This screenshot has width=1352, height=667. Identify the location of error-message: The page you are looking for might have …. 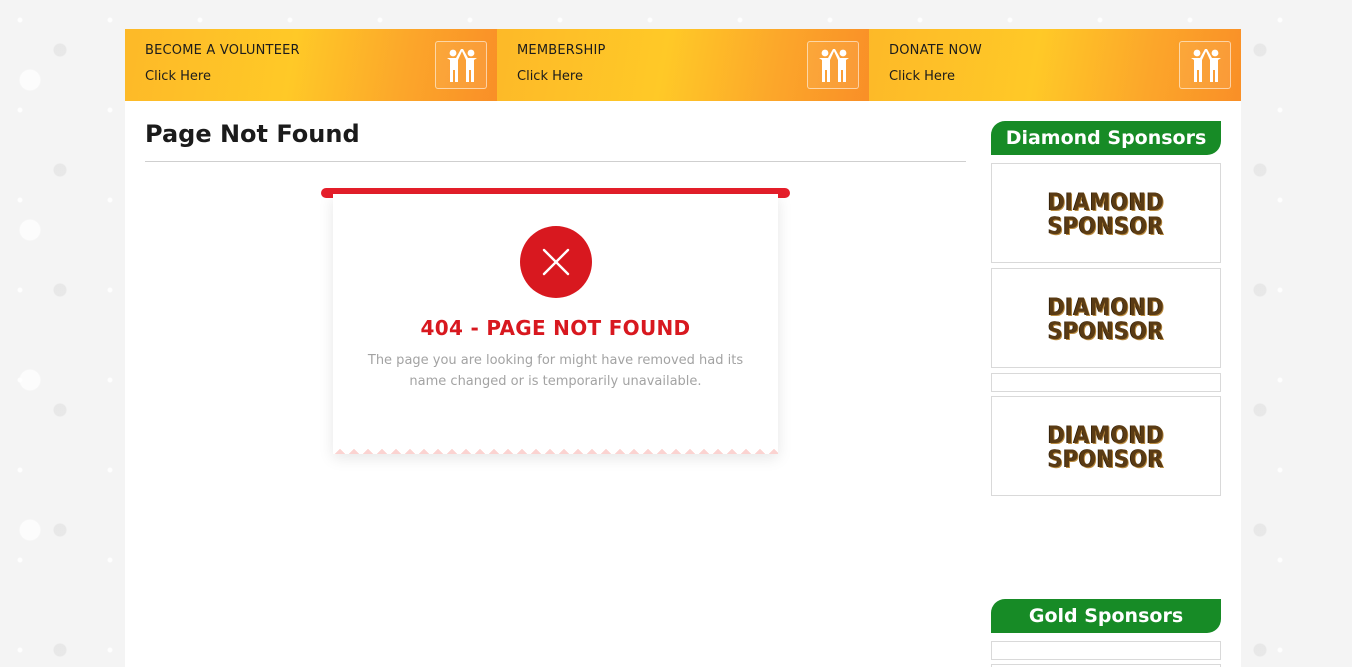
(555, 371).